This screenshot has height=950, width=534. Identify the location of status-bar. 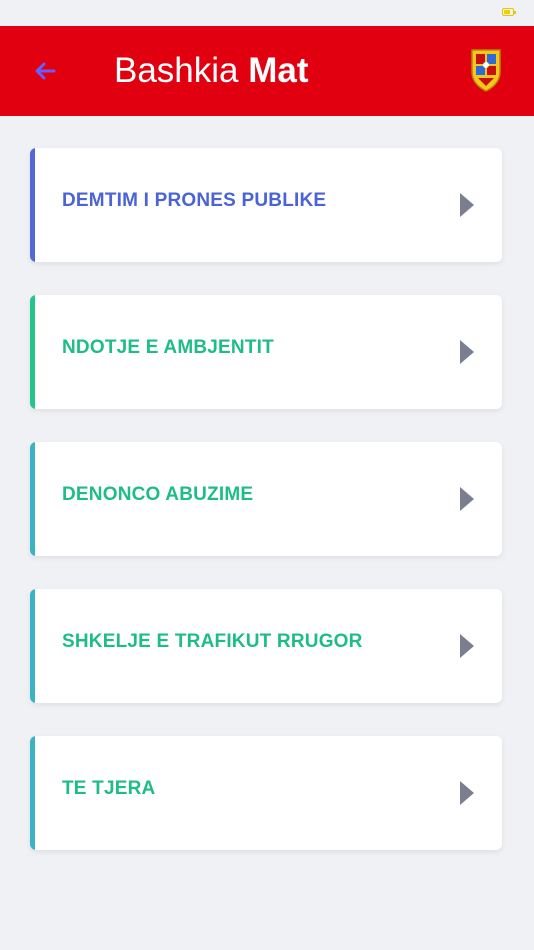
(267, 13).